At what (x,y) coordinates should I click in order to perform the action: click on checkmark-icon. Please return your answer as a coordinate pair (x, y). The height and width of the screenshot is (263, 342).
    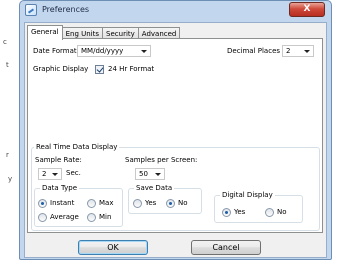
    Looking at the image, I should click on (100, 69).